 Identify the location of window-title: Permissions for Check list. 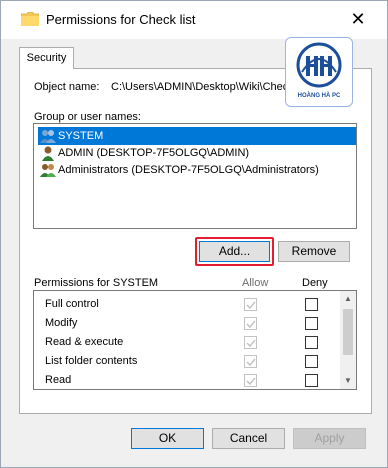
(121, 19).